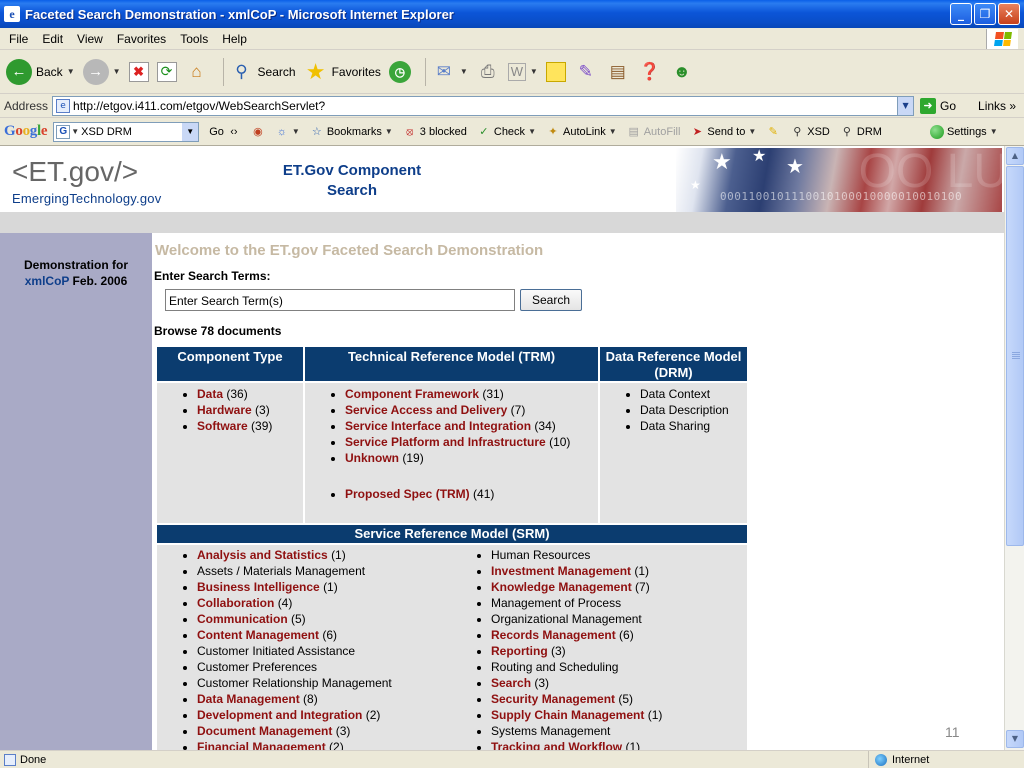 The image size is (1024, 768). I want to click on news-dropdown-icon: ▼, so click(296, 131).